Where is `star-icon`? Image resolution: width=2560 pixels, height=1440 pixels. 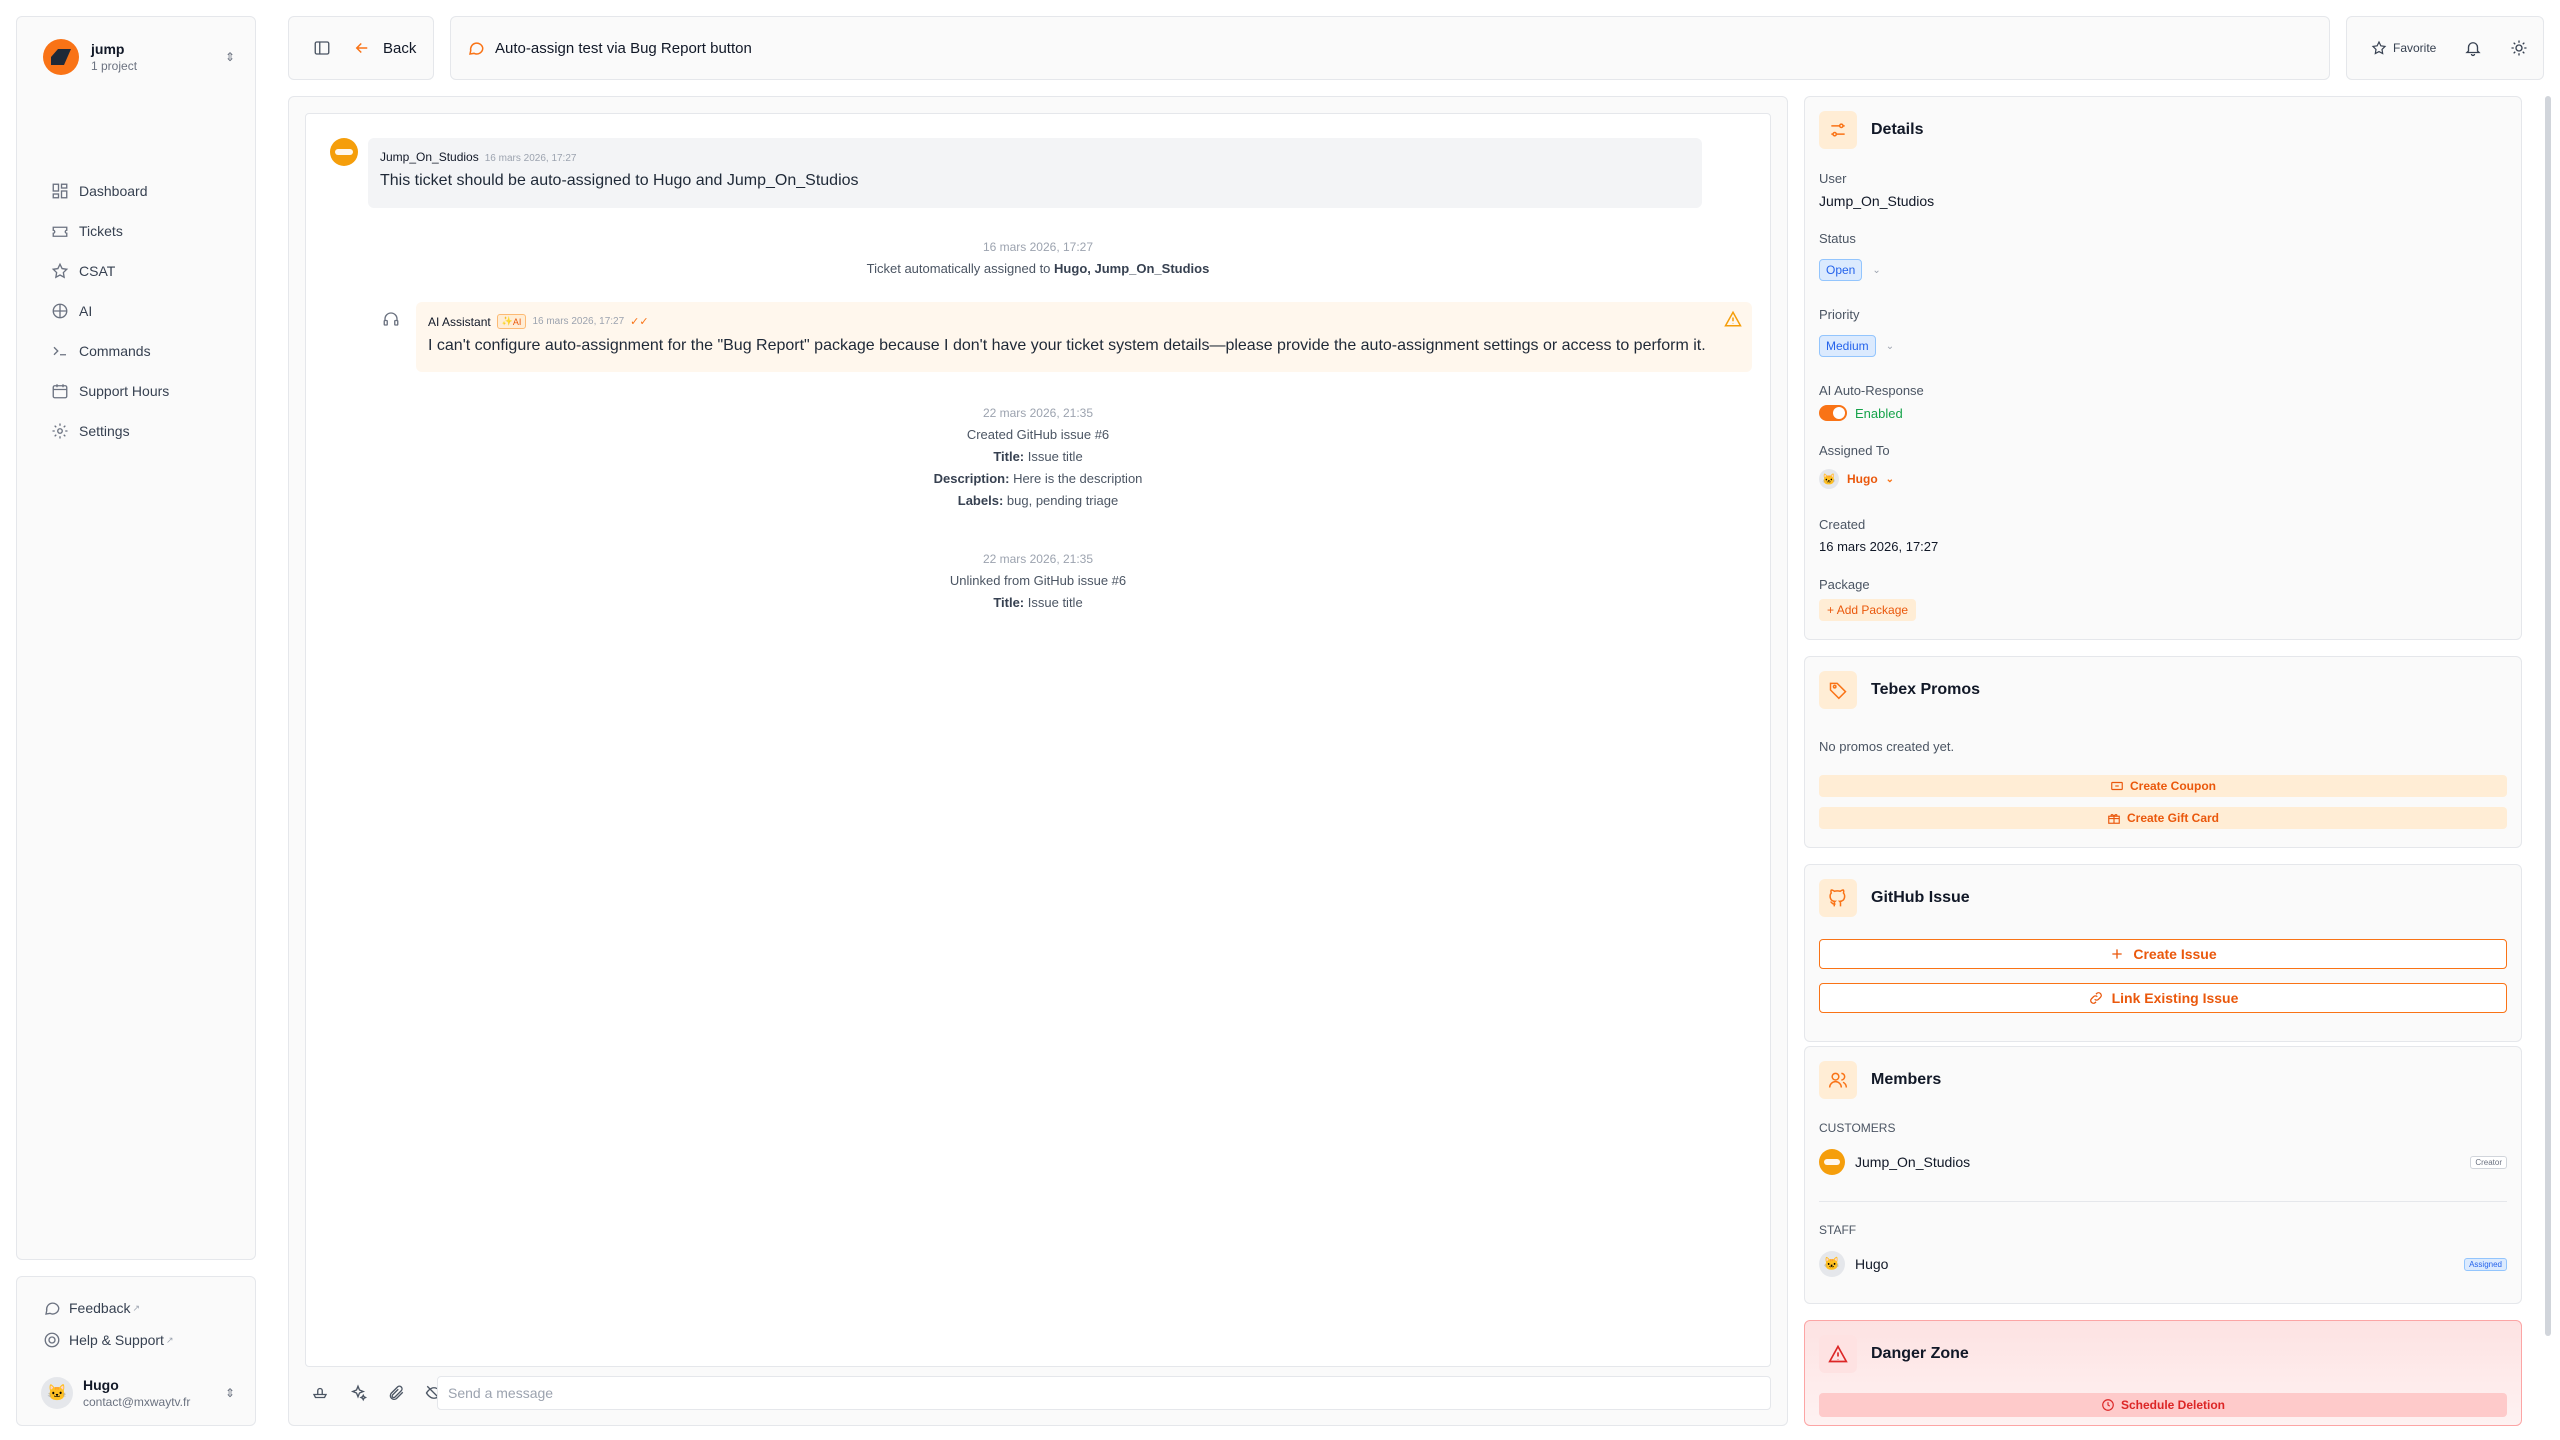
star-icon is located at coordinates (60, 271).